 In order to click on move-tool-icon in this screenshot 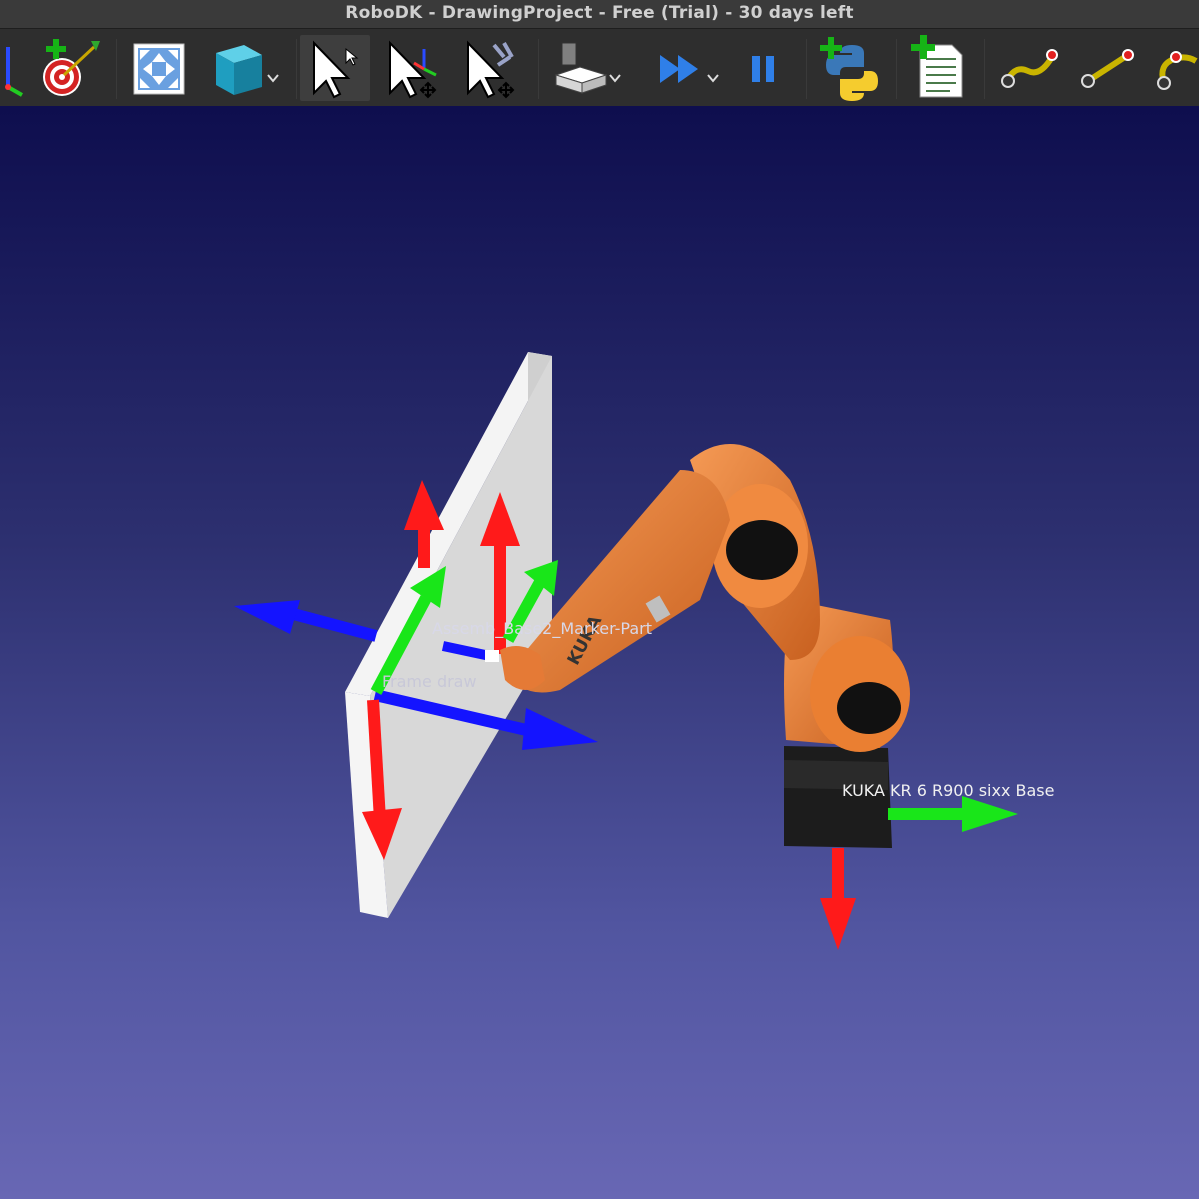, I will do `click(491, 68)`.